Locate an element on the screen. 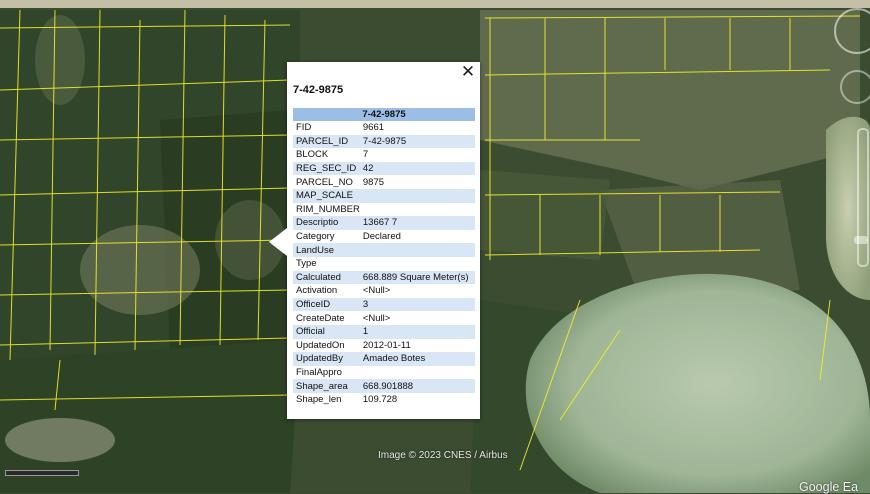 This screenshot has width=870, height=494. attribute-value: 109.728 is located at coordinates (380, 400).